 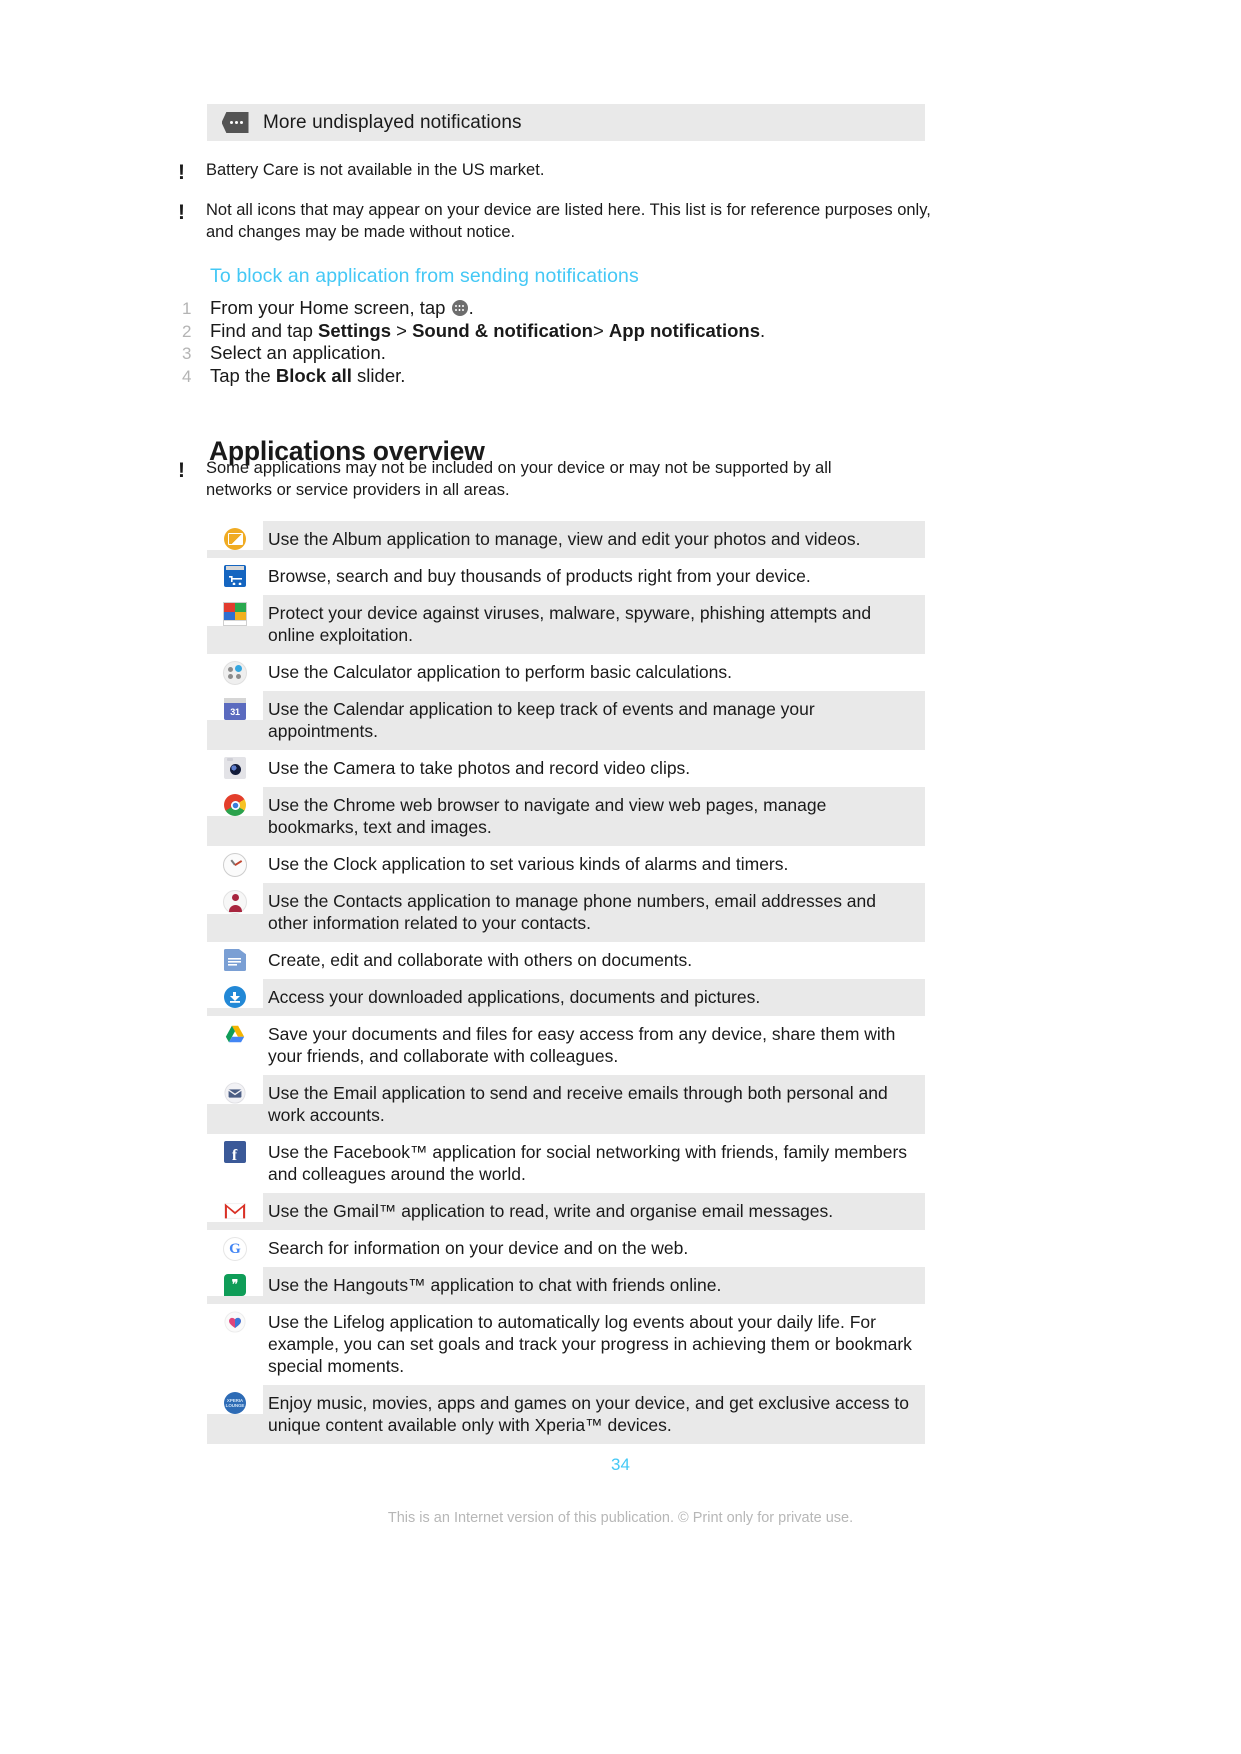 What do you see at coordinates (187, 354) in the screenshot?
I see `step-number: 3` at bounding box center [187, 354].